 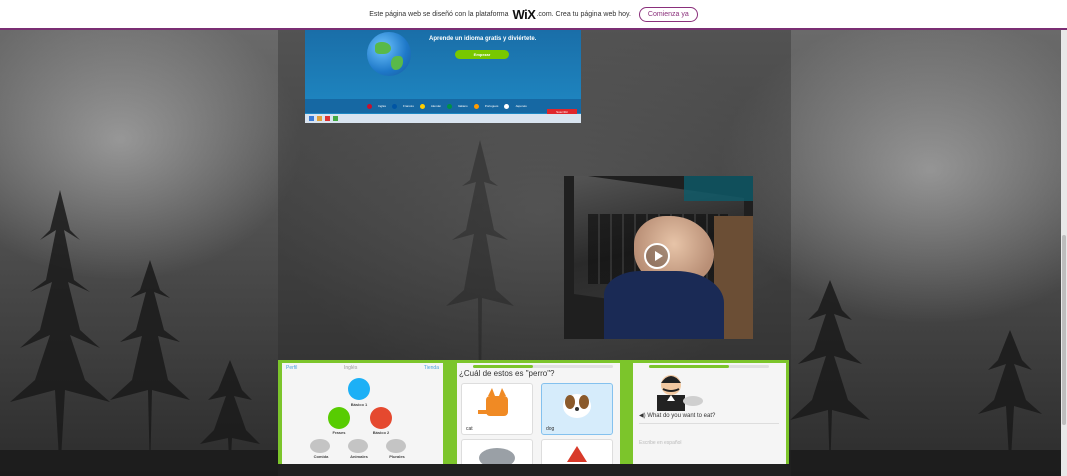 What do you see at coordinates (443, 118) in the screenshot?
I see `windows-taskbar` at bounding box center [443, 118].